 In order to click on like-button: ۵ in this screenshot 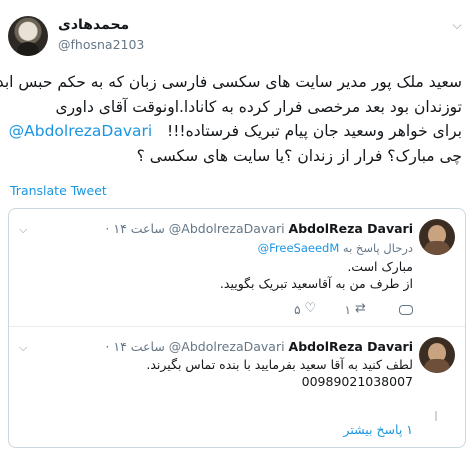, I will do `click(306, 309)`.